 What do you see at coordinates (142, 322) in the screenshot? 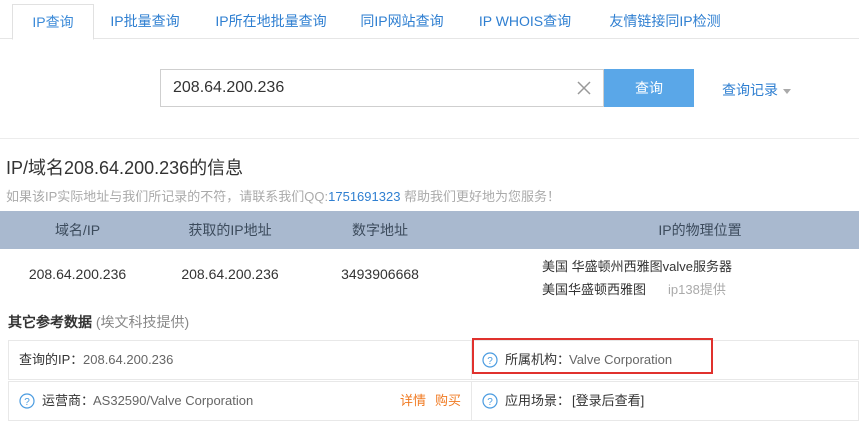
I see `reference-subtitle: (埃文科技提供)` at bounding box center [142, 322].